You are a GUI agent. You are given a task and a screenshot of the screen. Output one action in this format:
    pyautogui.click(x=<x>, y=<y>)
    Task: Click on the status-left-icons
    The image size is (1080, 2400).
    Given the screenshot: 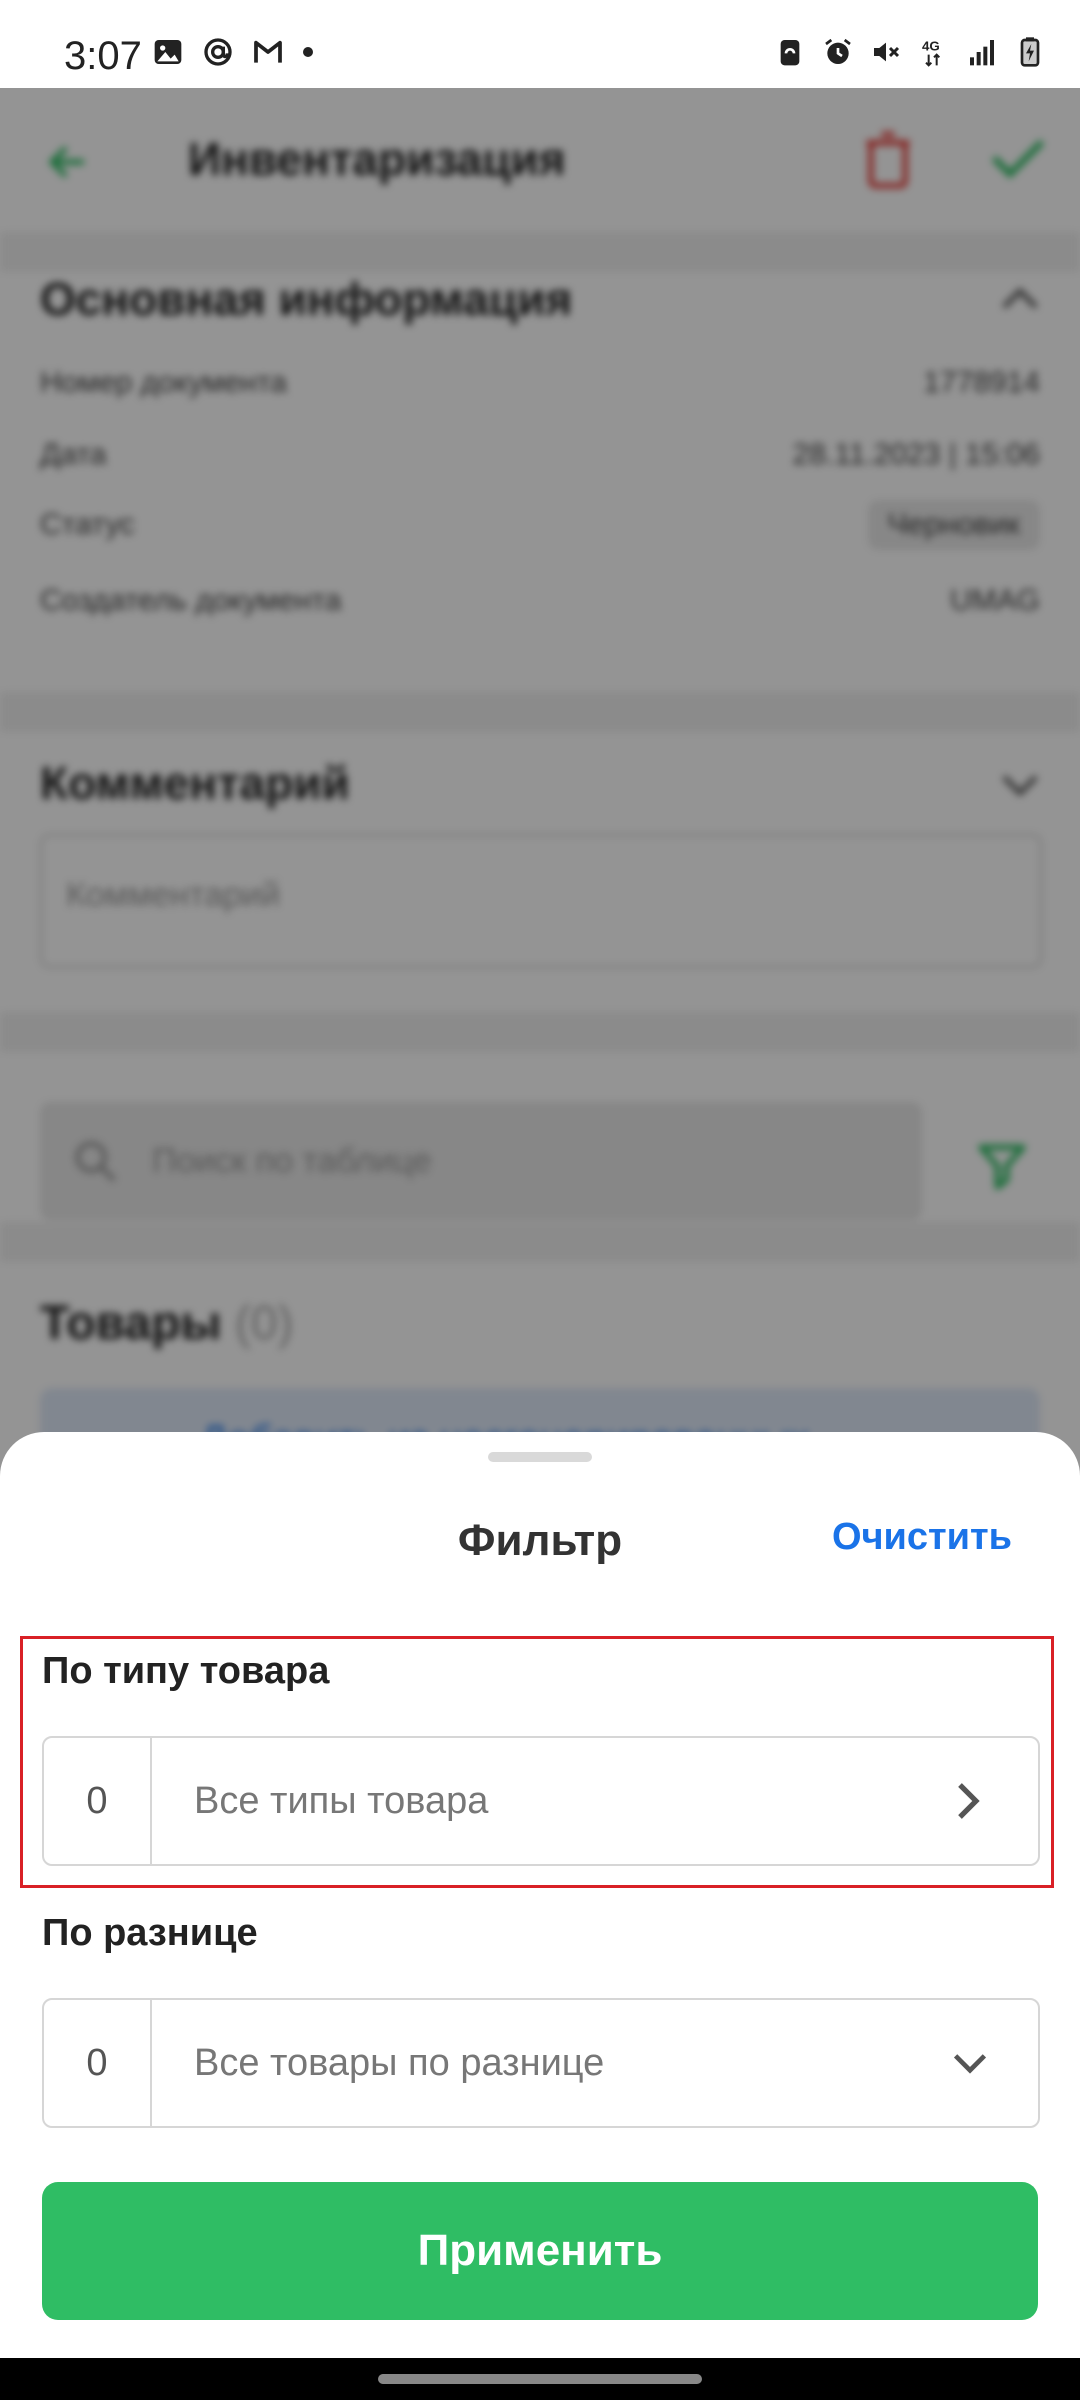 What is the action you would take?
    pyautogui.click(x=233, y=52)
    